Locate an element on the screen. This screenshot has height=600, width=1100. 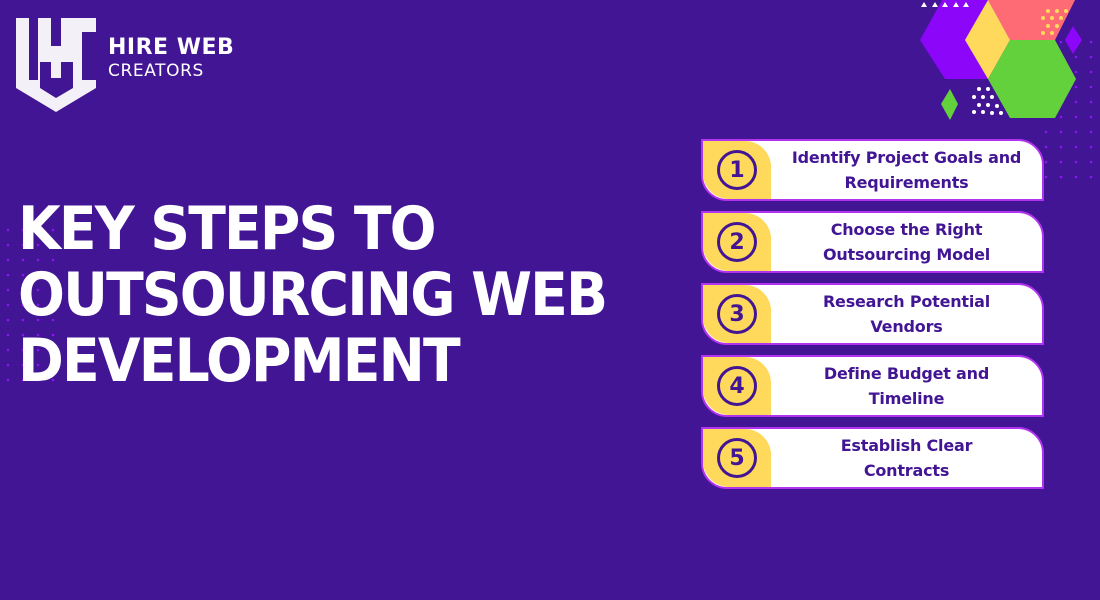
step-title-line1: Identify Project Goals and is located at coordinates (906, 157).